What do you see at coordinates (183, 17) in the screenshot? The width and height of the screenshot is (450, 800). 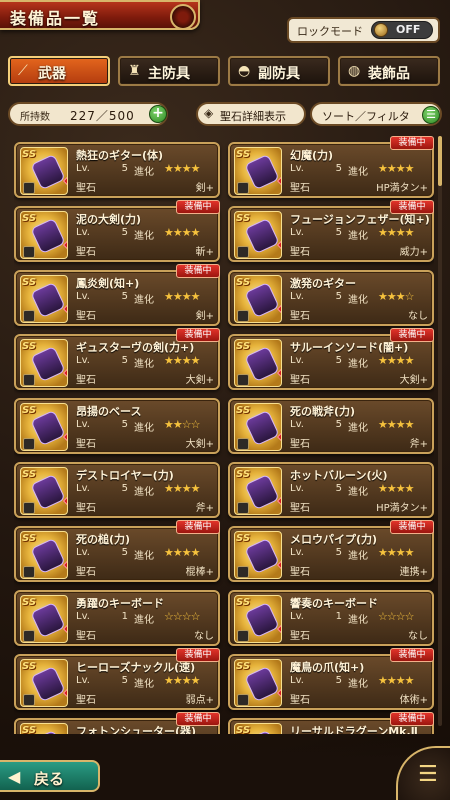 I see `clock-ornament-icon` at bounding box center [183, 17].